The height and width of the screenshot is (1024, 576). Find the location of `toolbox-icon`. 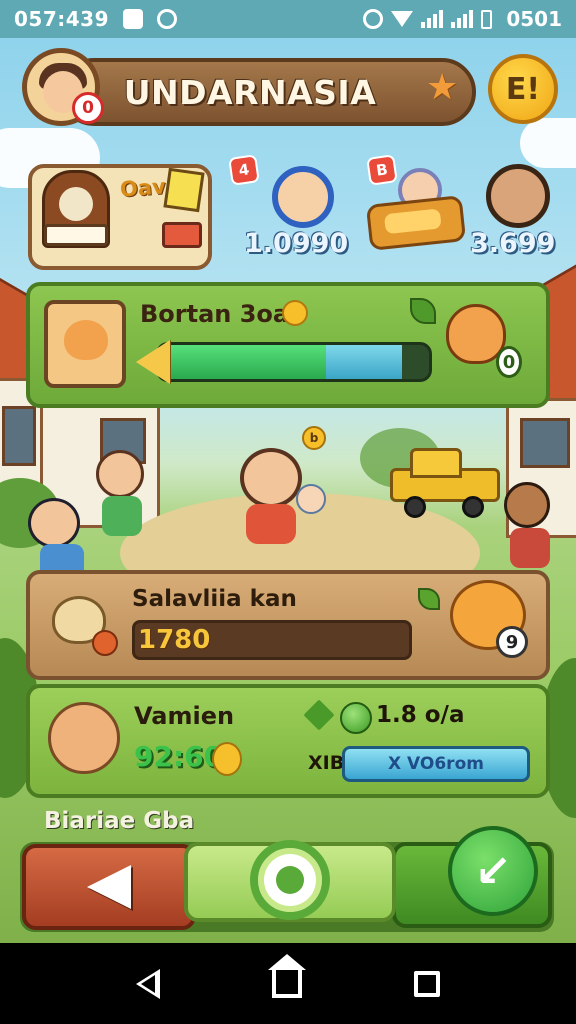

toolbox-icon is located at coordinates (182, 235).